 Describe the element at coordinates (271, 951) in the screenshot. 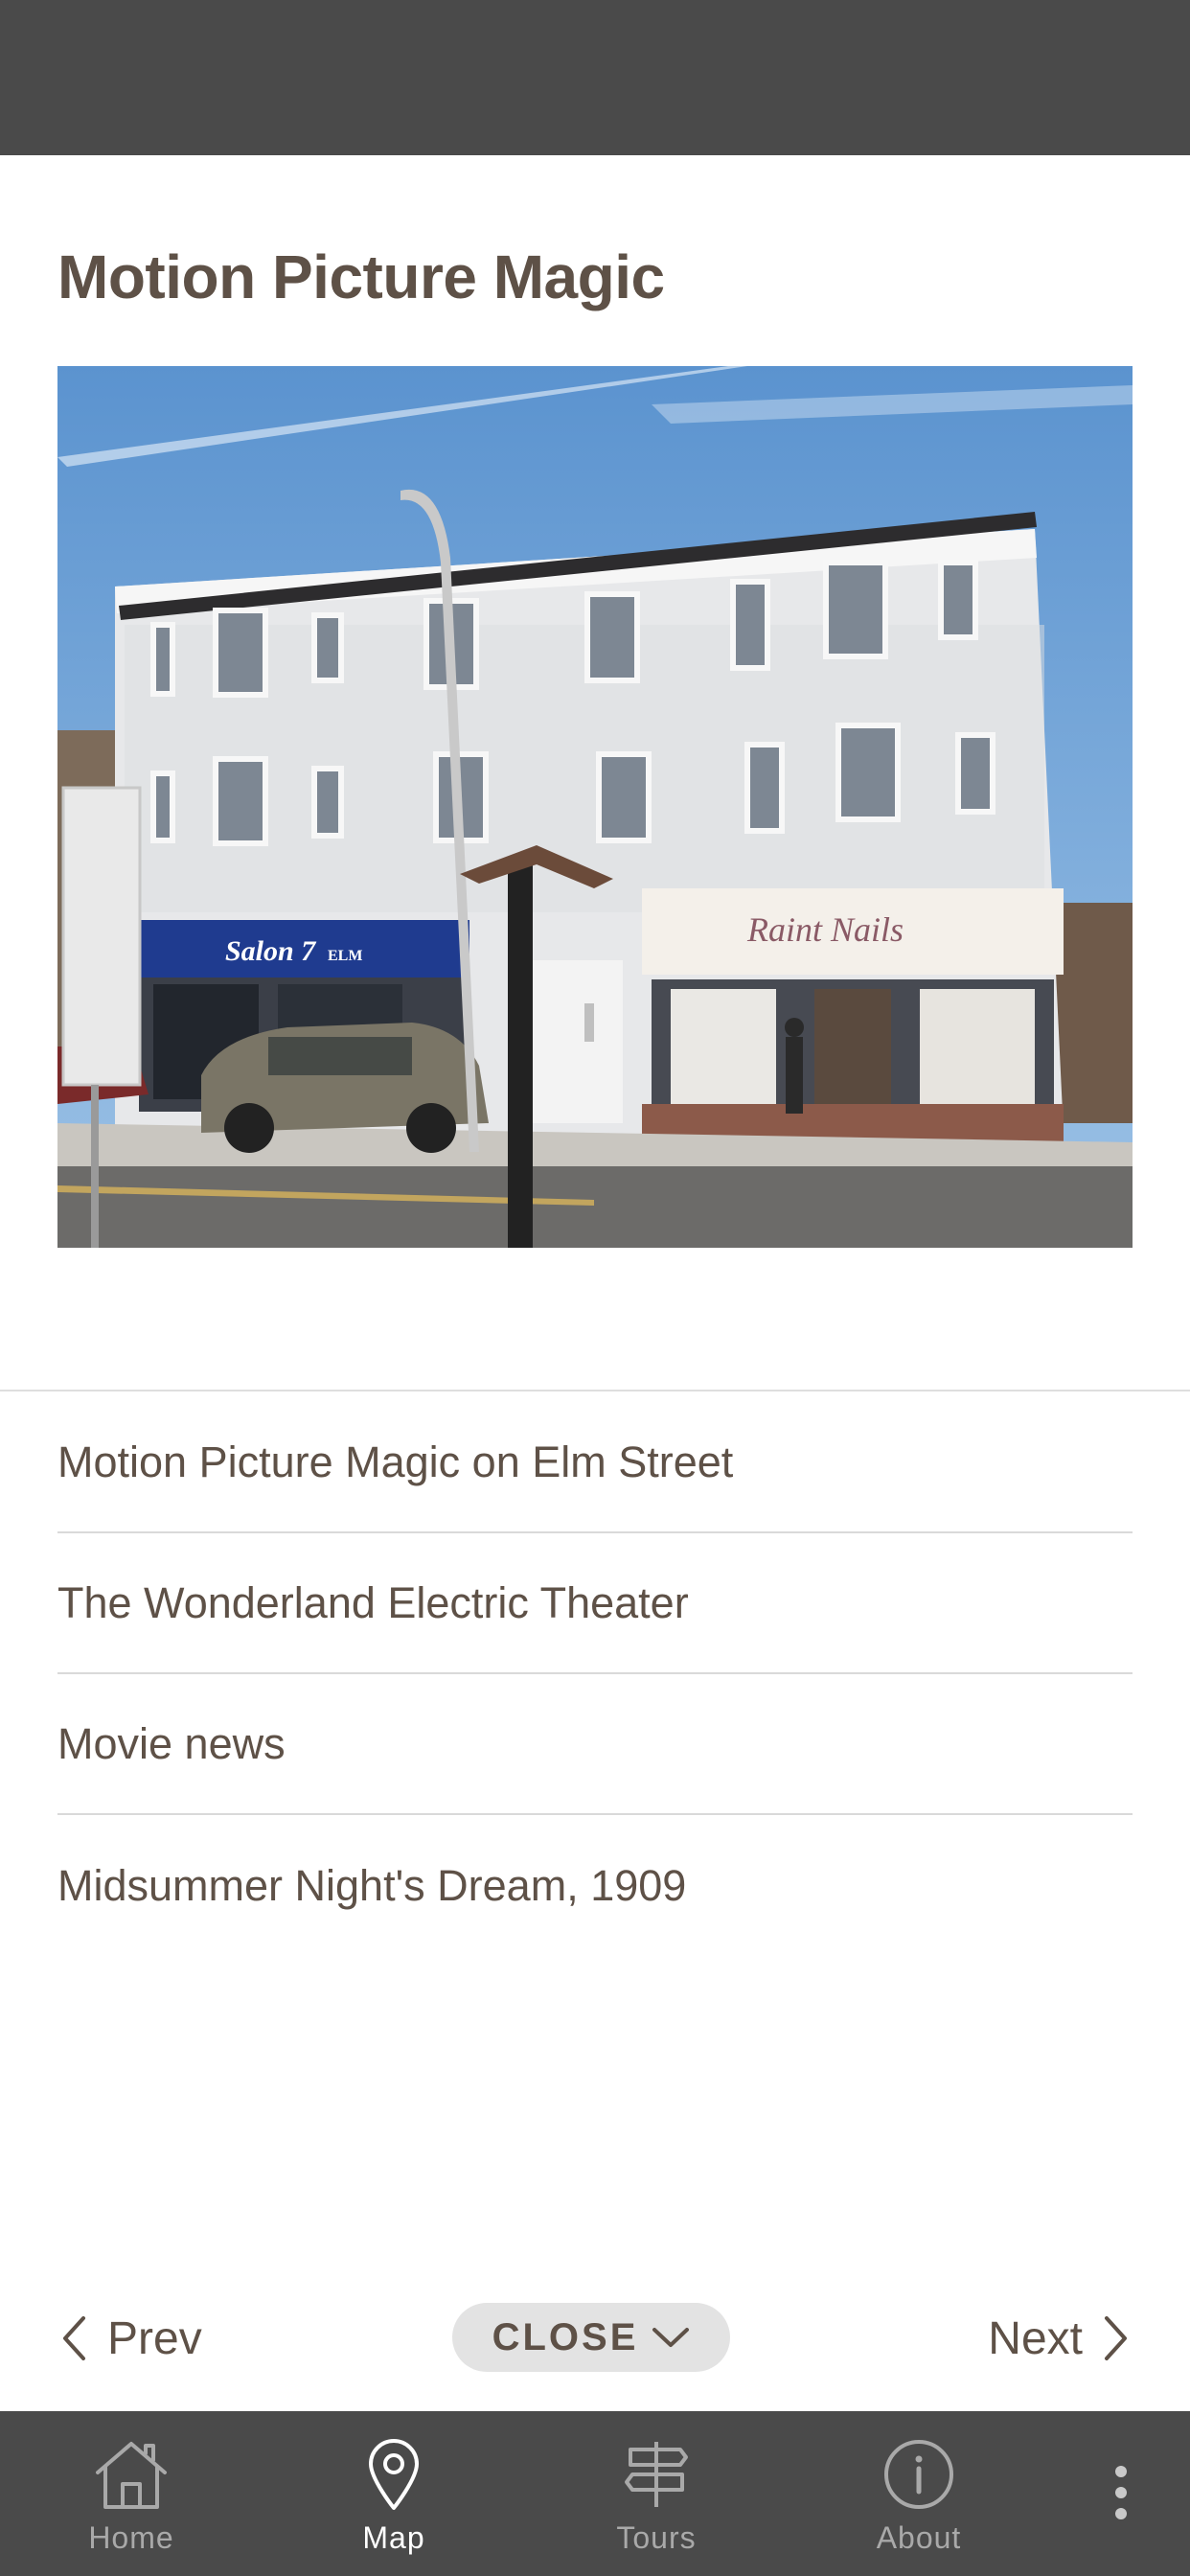

I see `salon-sign-text: Salon 7` at that location.